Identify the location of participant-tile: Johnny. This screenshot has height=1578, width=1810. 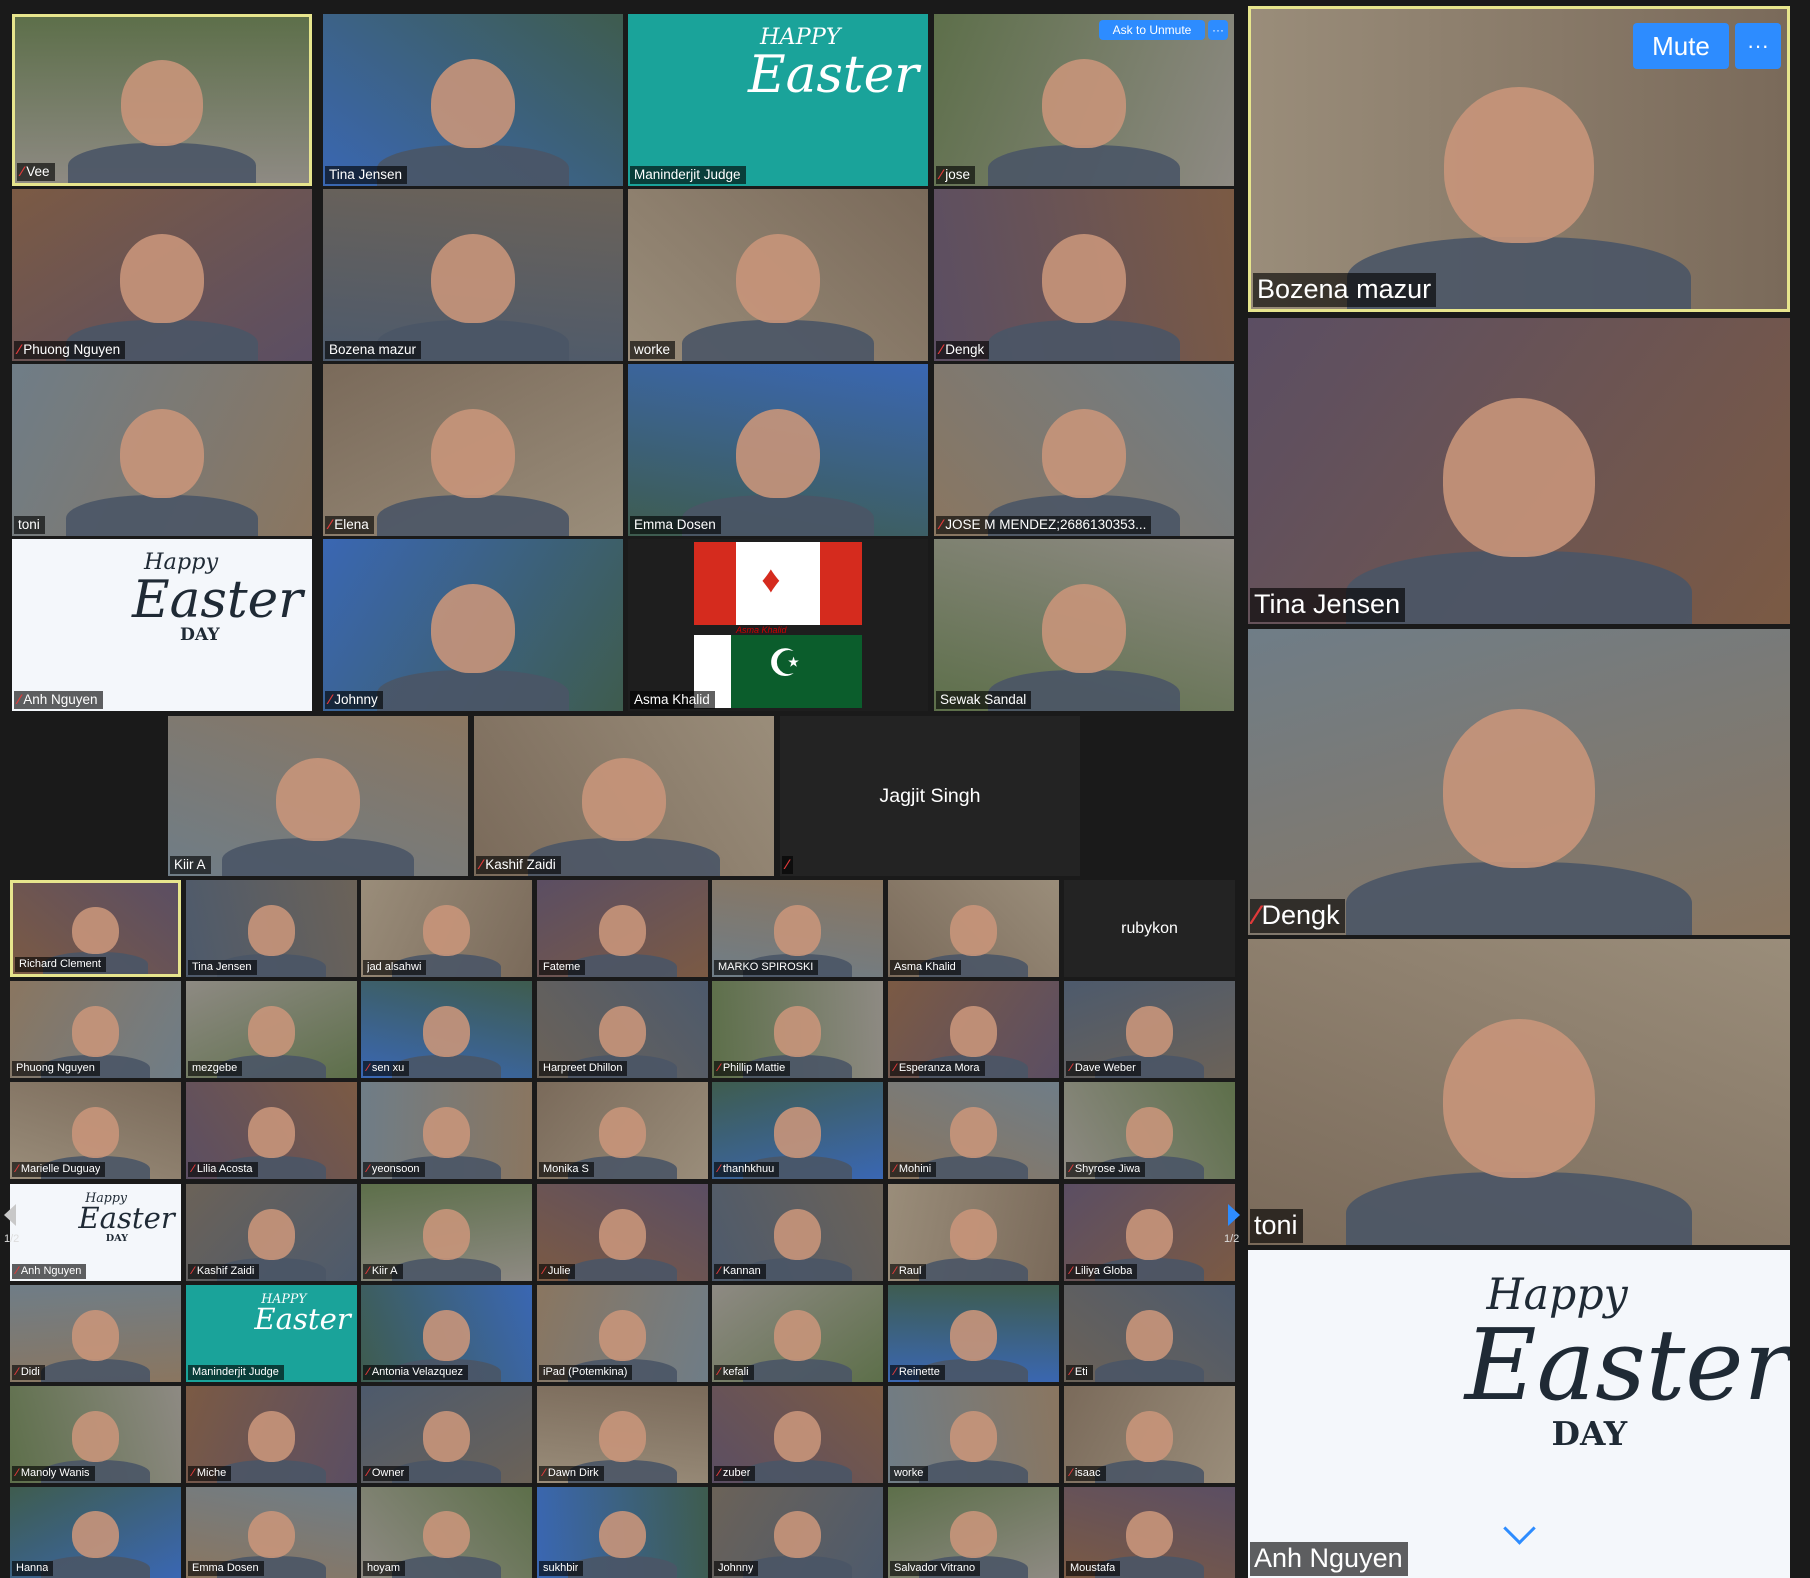
(797, 1532).